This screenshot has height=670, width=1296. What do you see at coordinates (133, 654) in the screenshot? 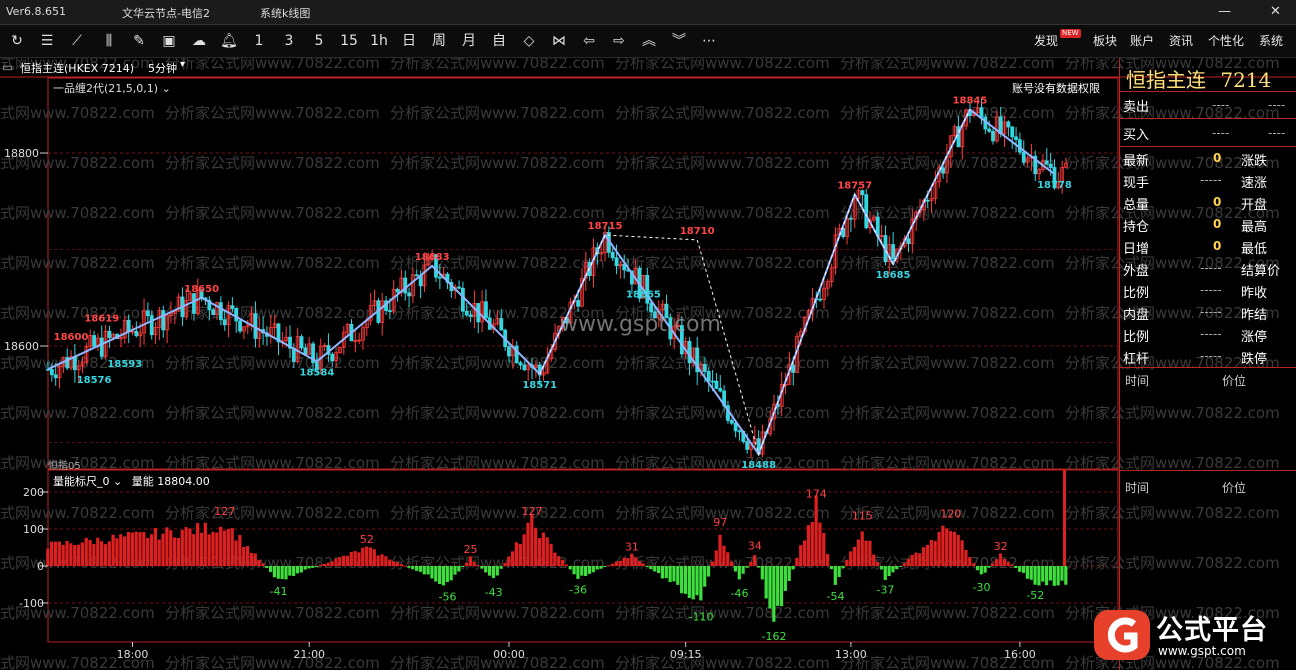
I see `time-tick-label: 18:00` at bounding box center [133, 654].